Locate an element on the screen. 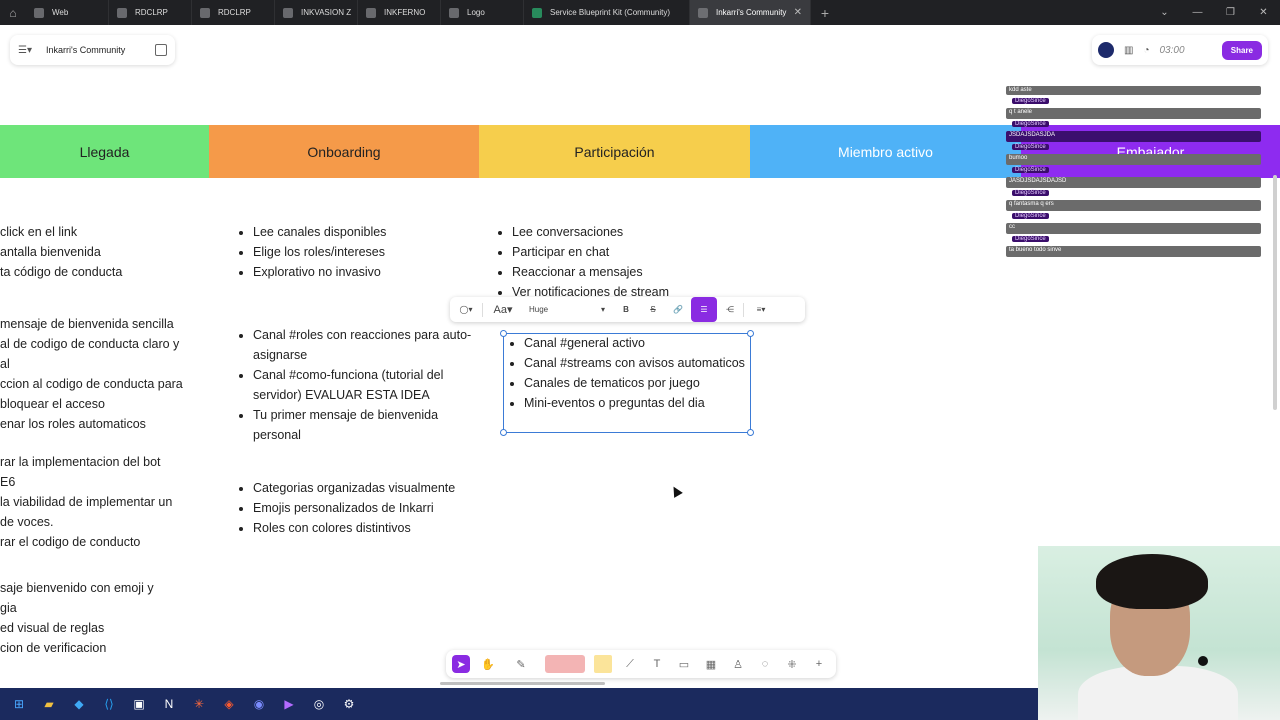 Image resolution: width=1280 pixels, height=720 pixels. connector-tool-icon: ⟋ is located at coordinates (630, 664).